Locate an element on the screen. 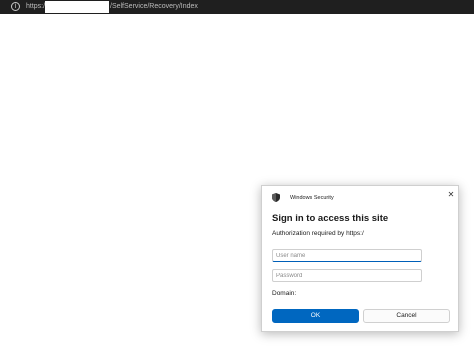 The width and height of the screenshot is (474, 346). address-bar: i https:// /SelfService/Recovery/Index is located at coordinates (237, 7).